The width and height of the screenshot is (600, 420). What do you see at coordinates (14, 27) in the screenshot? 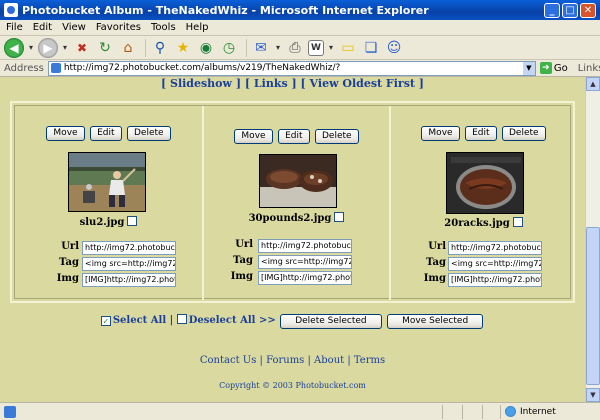
I see `menu-file: File` at bounding box center [14, 27].